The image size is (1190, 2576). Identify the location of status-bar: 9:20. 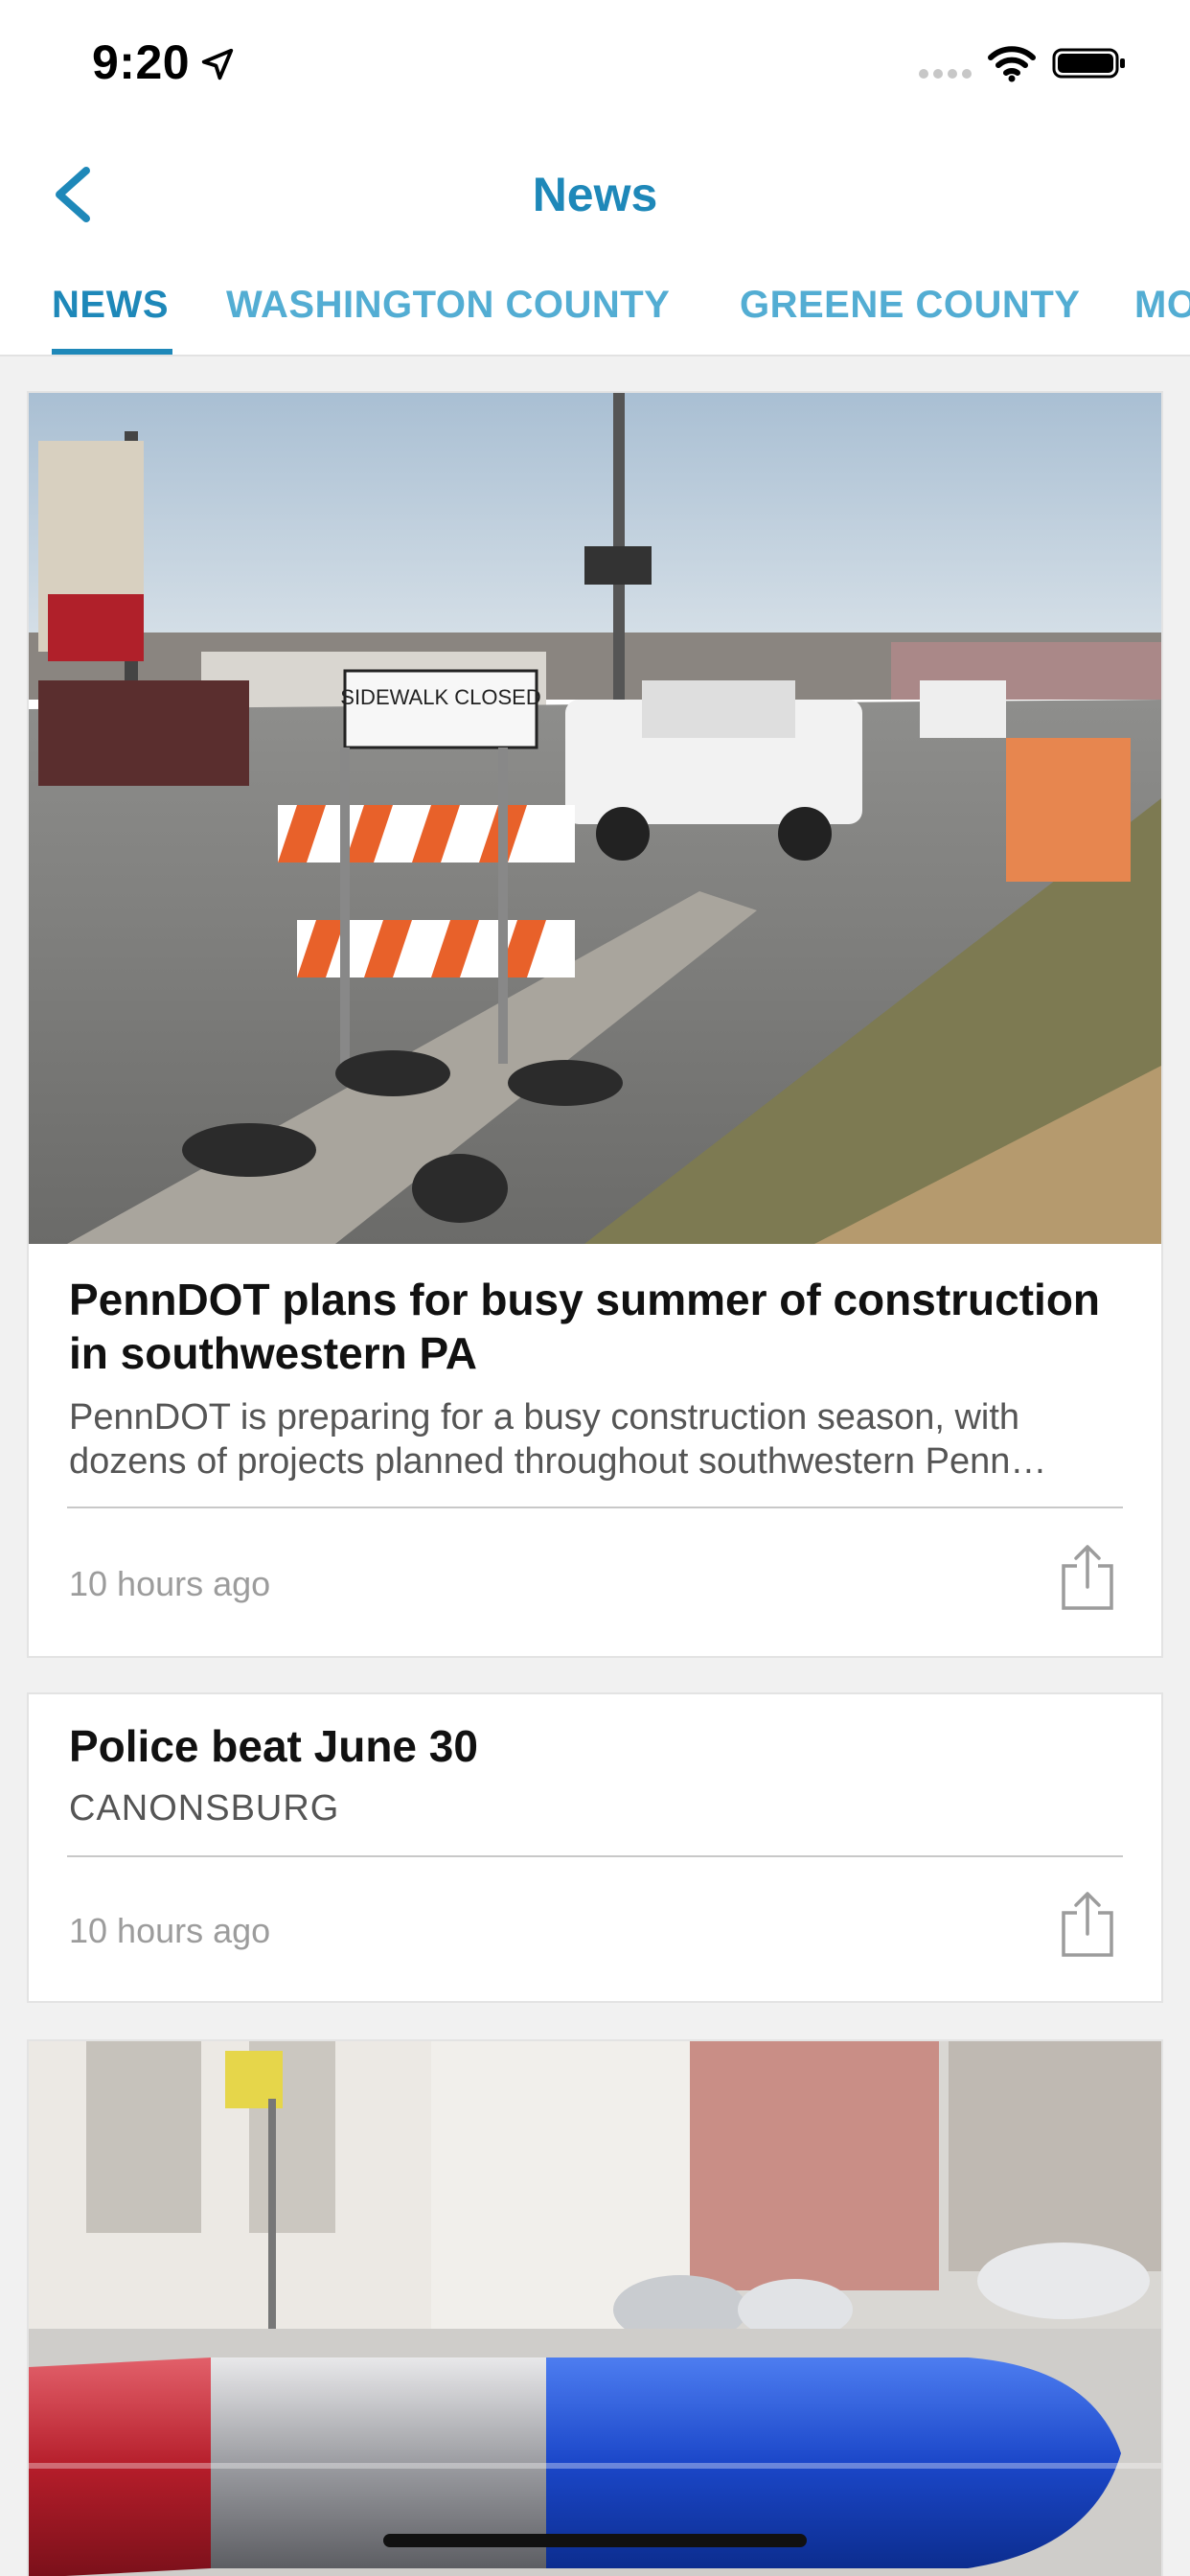
(595, 63).